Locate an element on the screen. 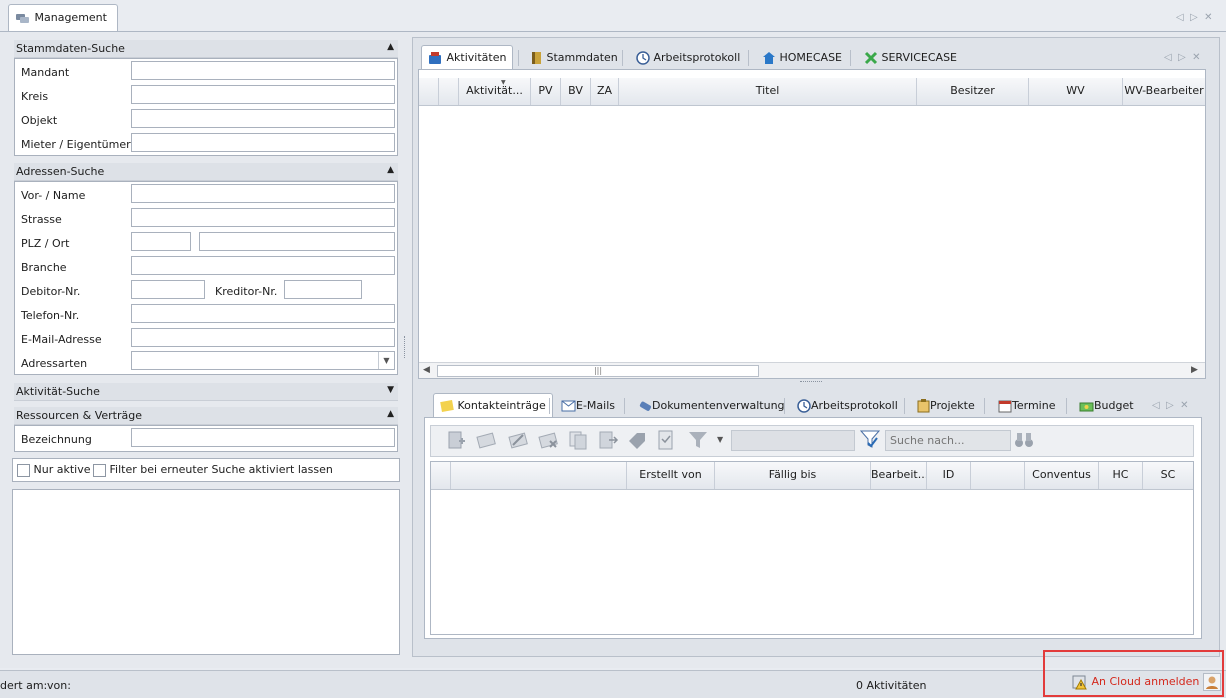 The height and width of the screenshot is (698, 1226). ort-input is located at coordinates (297, 241).